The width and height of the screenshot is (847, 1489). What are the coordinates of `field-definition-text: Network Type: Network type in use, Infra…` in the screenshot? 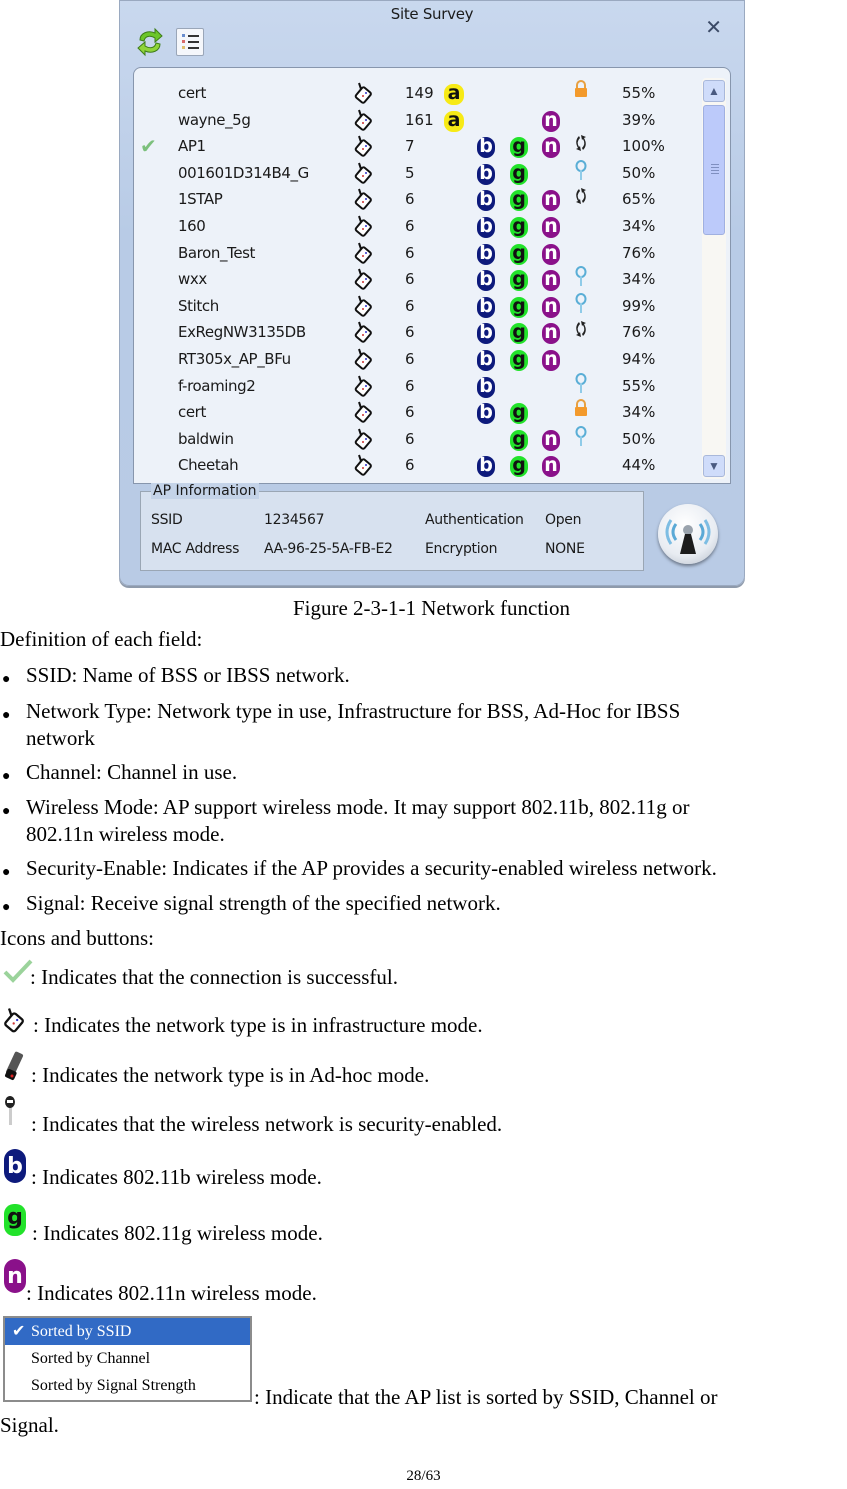 It's located at (353, 711).